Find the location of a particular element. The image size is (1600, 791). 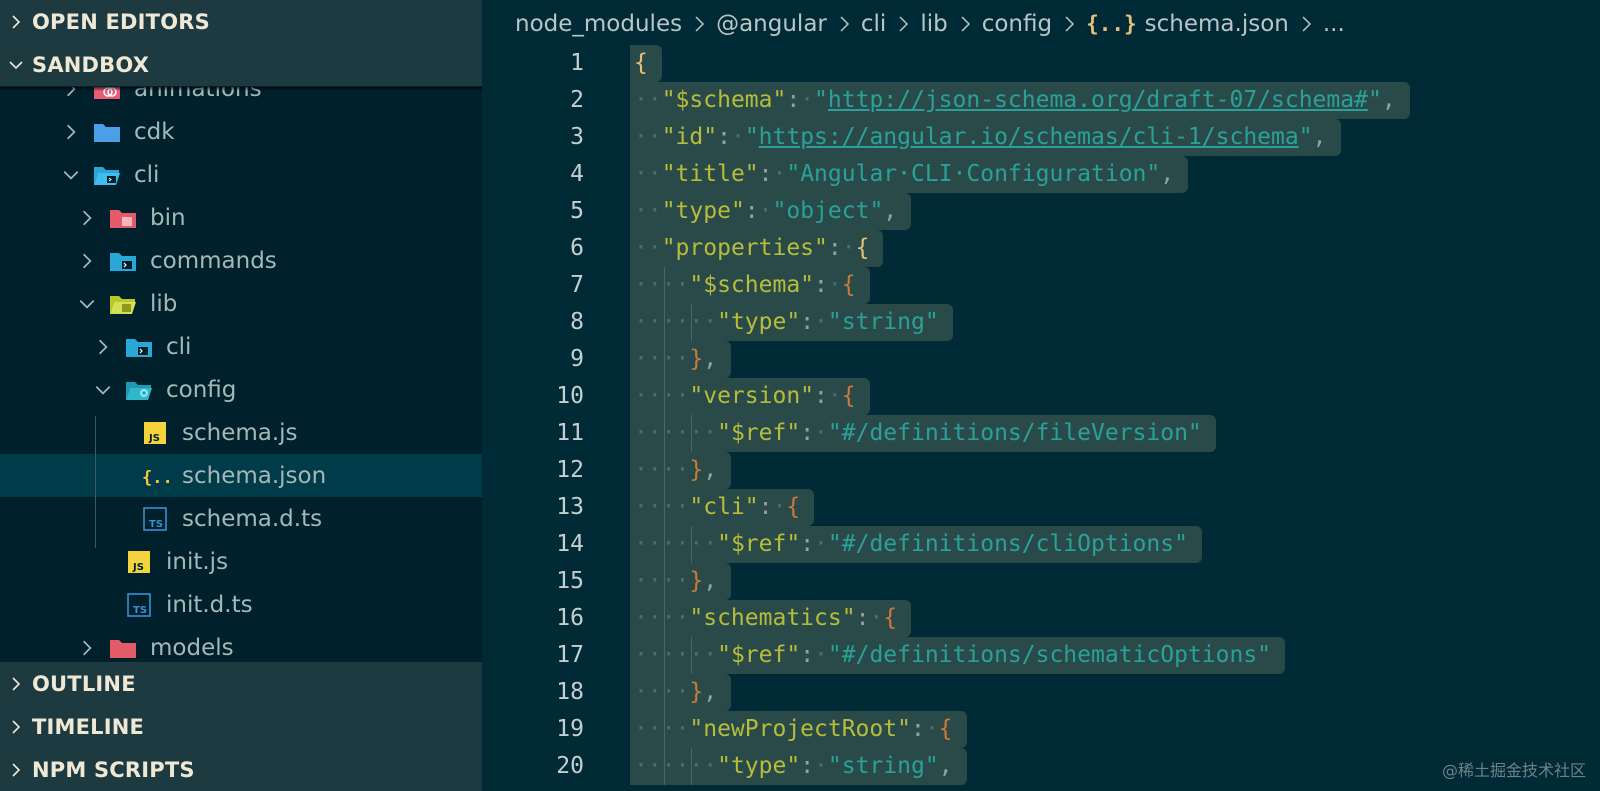

section-label: NPM SCRIPTS is located at coordinates (113, 769).